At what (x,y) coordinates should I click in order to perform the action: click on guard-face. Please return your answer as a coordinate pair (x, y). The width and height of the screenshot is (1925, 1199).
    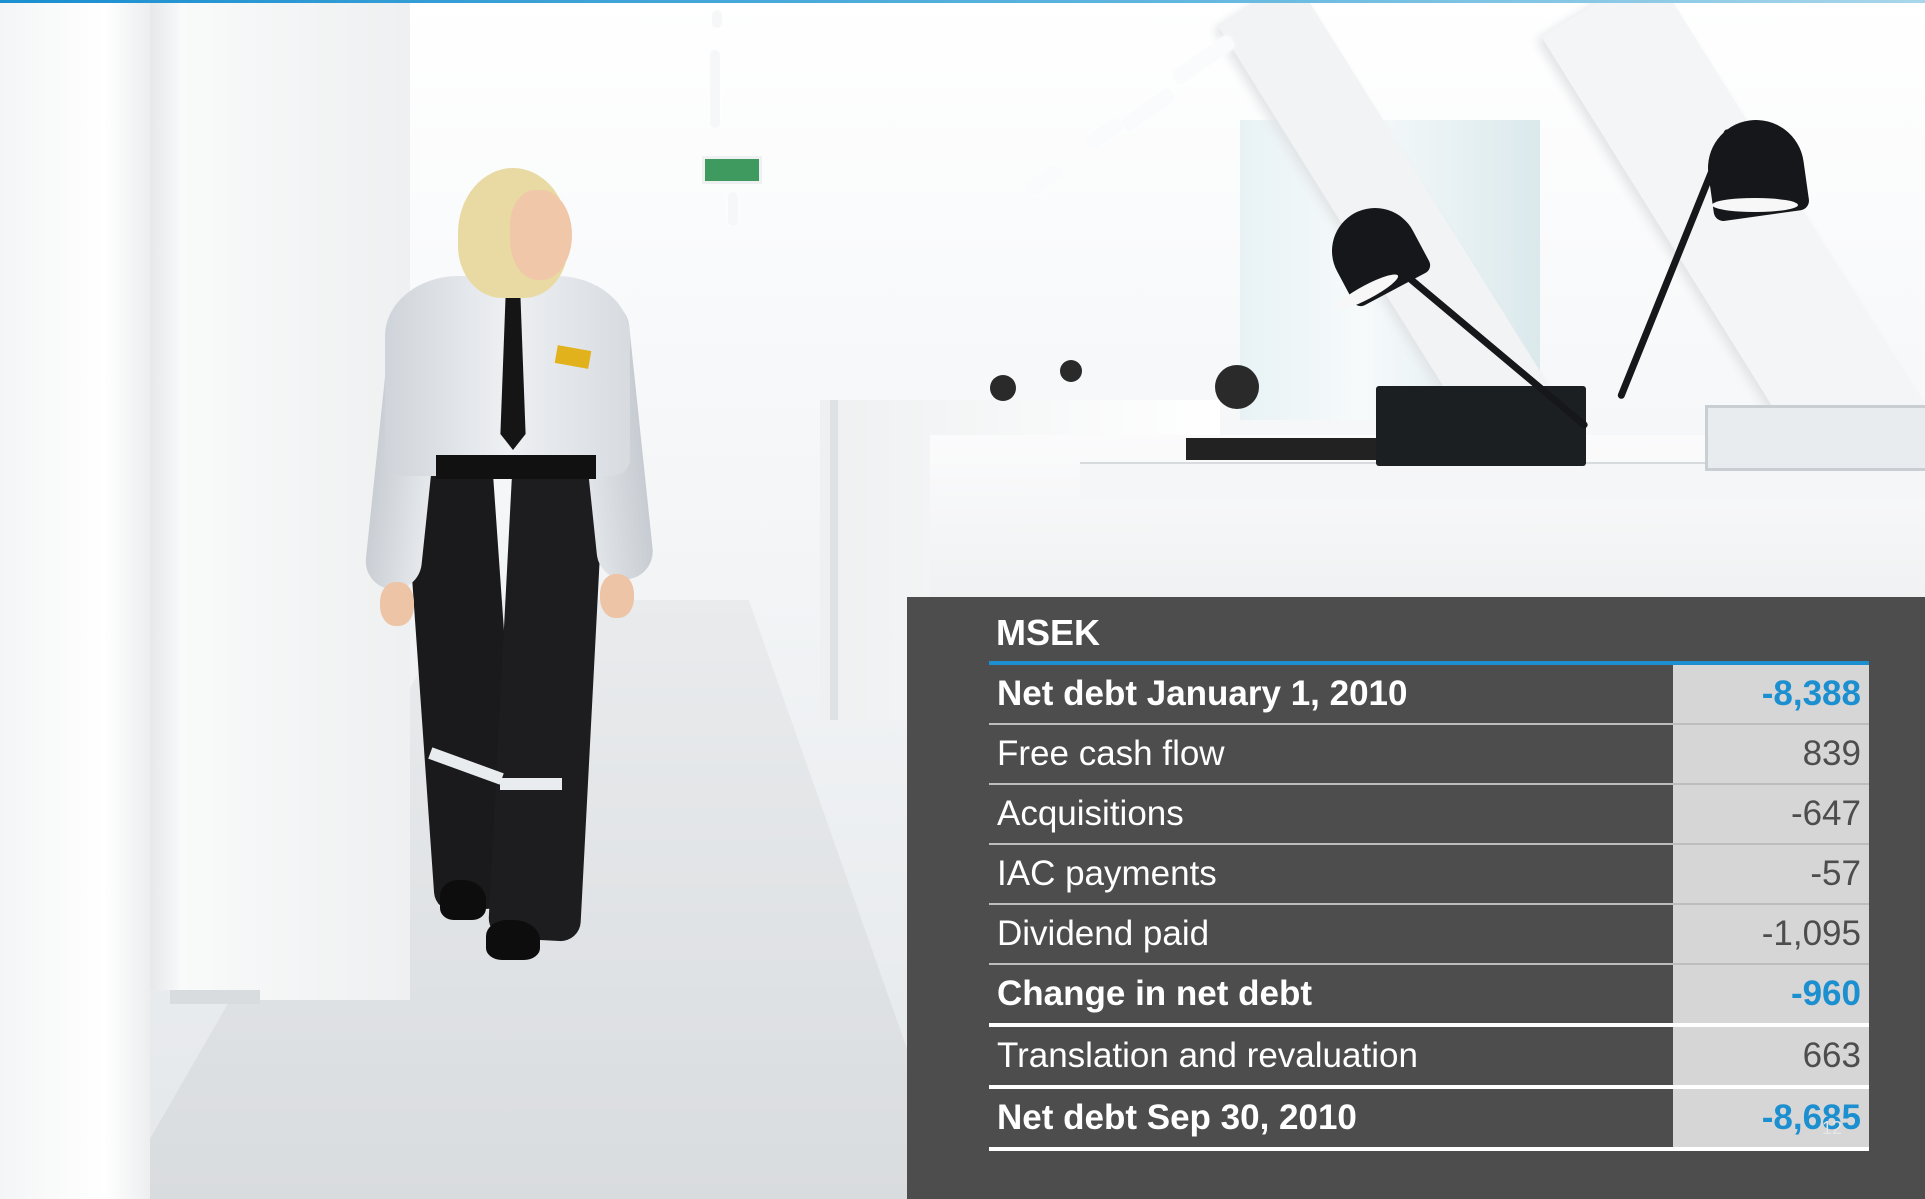
    Looking at the image, I should click on (541, 235).